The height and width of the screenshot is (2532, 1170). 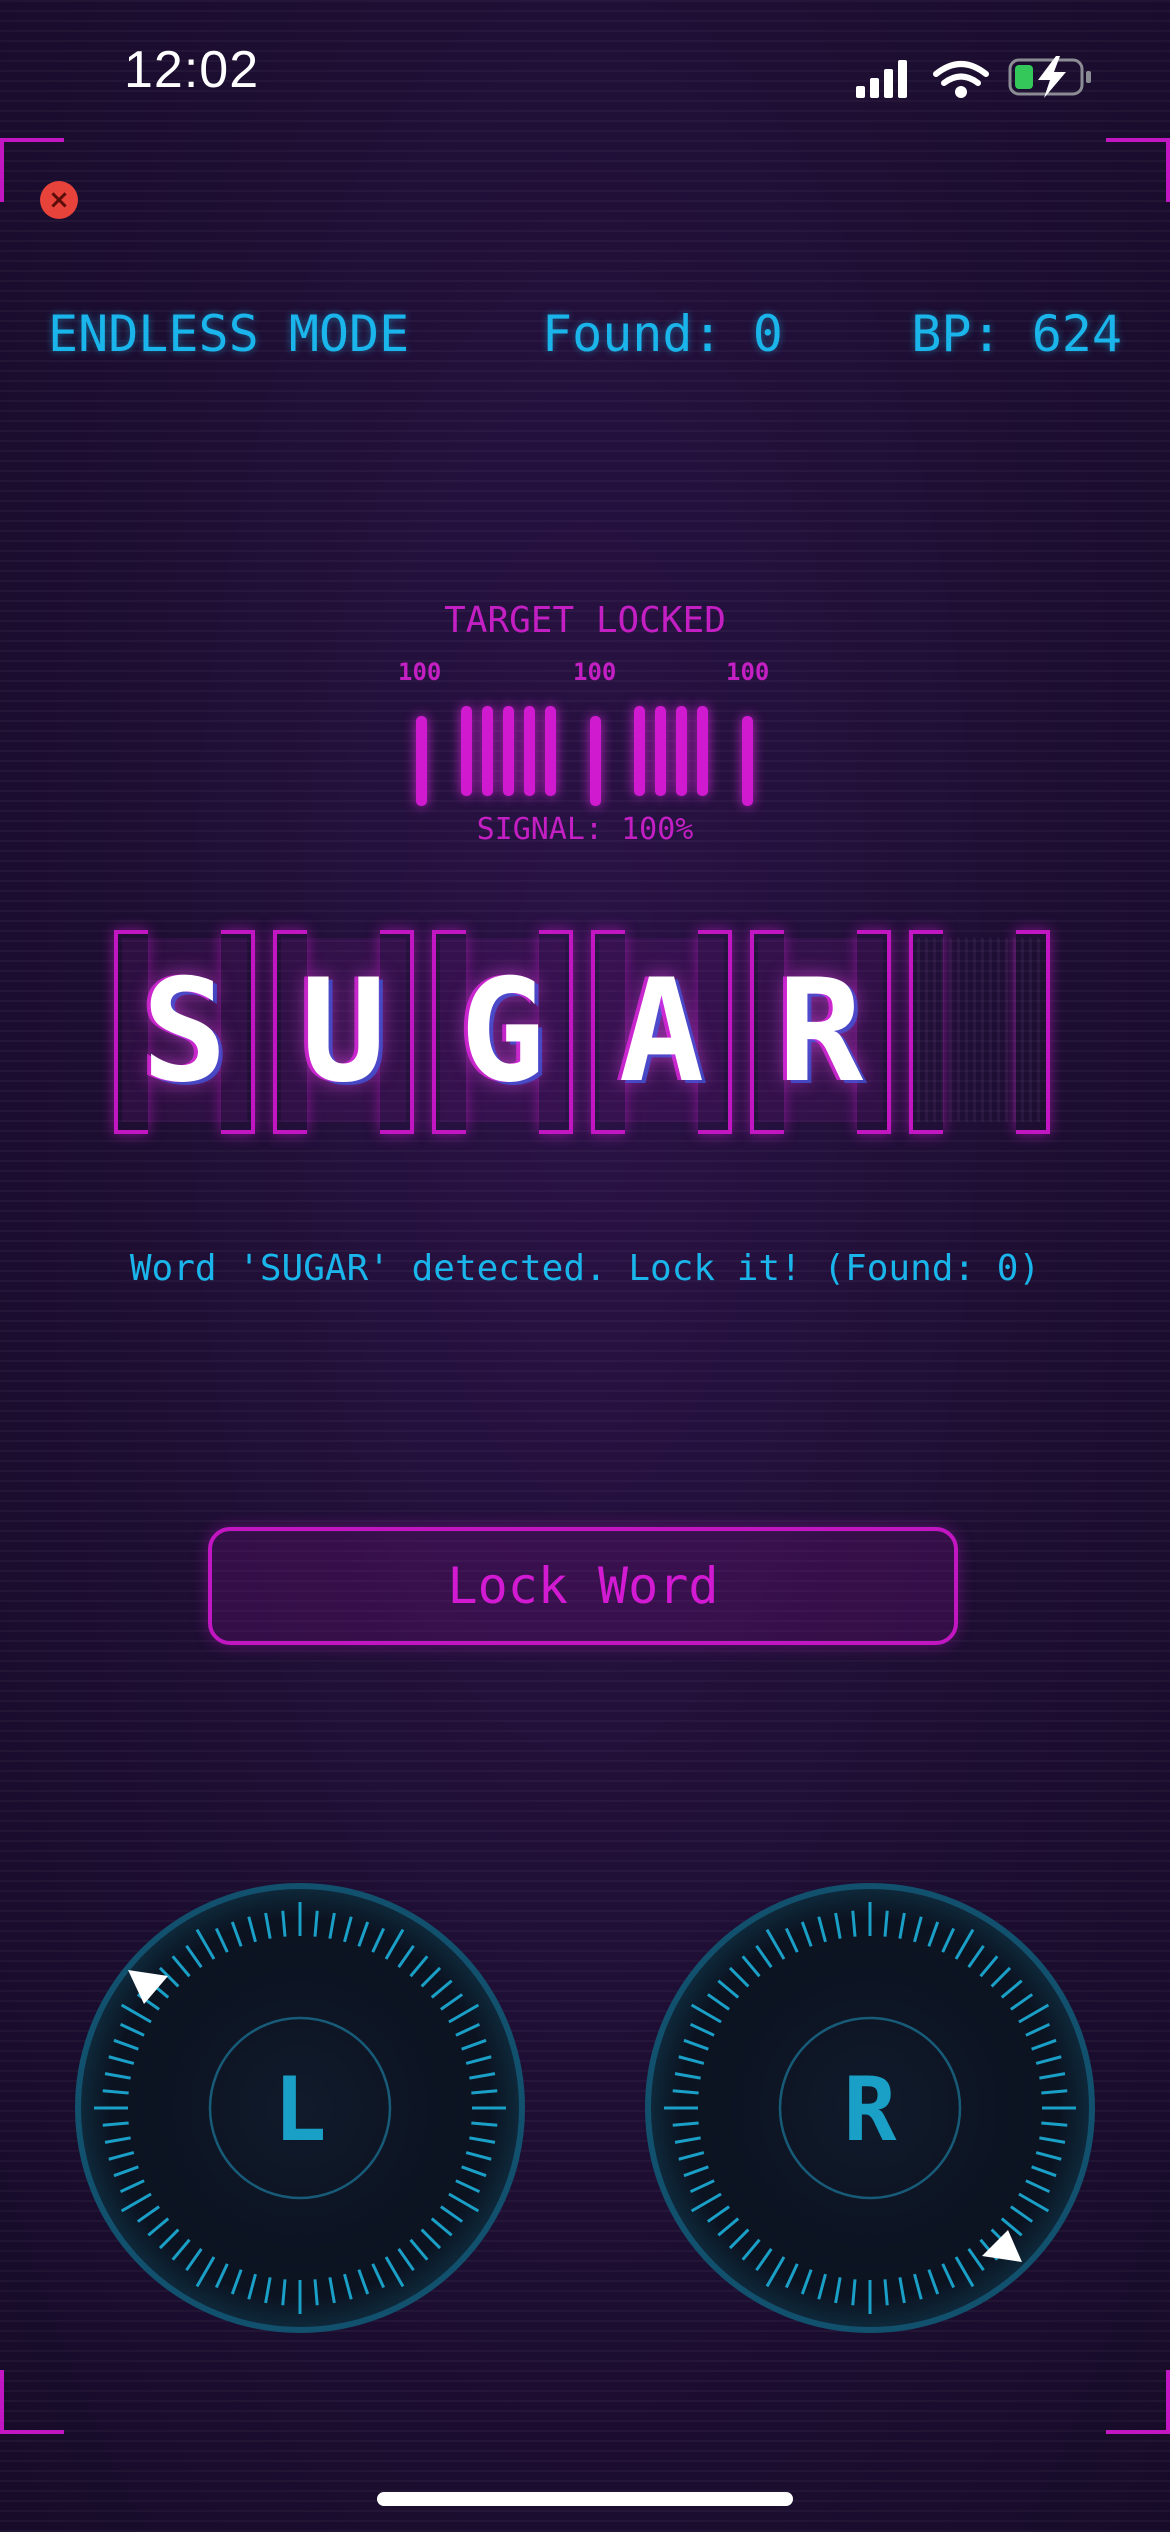 I want to click on tile-letter: R, so click(x=820, y=1031).